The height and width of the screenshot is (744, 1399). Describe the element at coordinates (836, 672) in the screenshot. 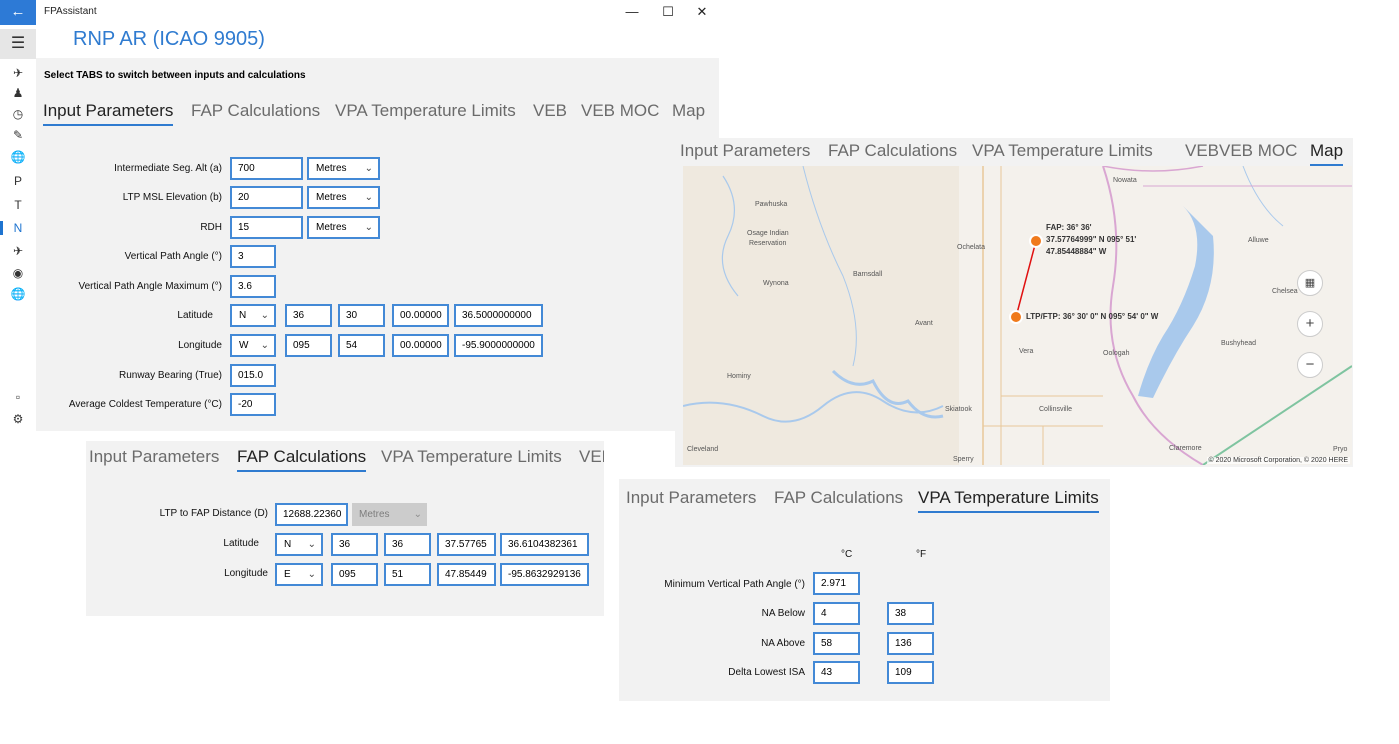

I see `delta-isa-c-output: 43` at that location.